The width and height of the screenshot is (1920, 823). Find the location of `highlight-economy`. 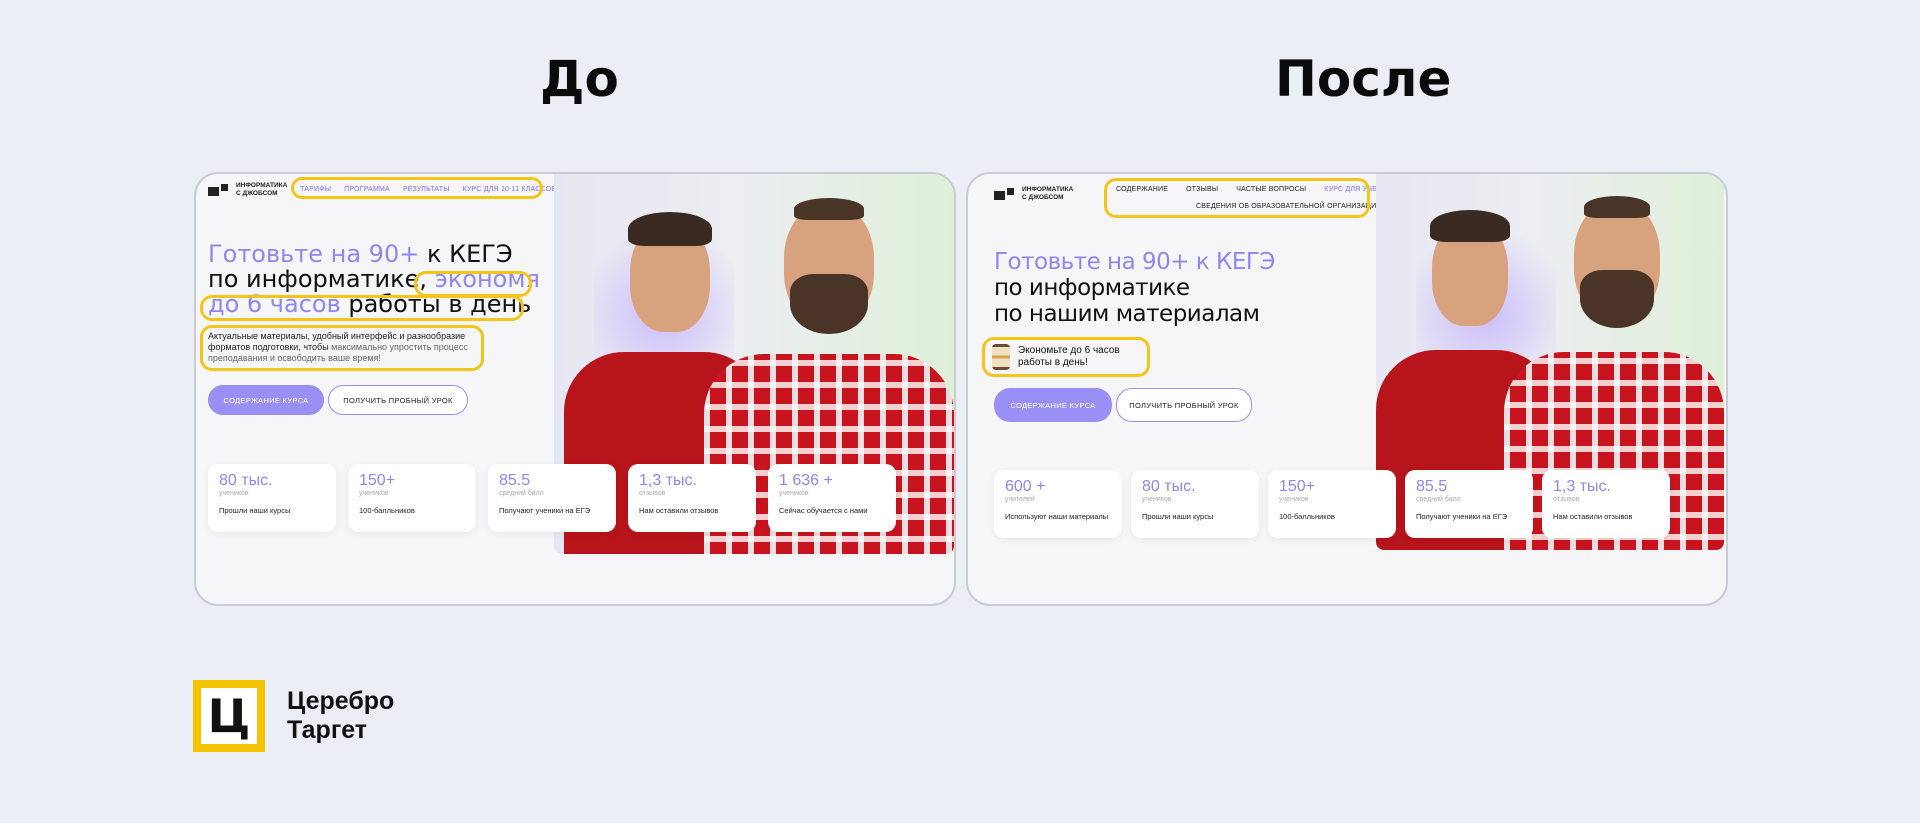

highlight-economy is located at coordinates (473, 284).